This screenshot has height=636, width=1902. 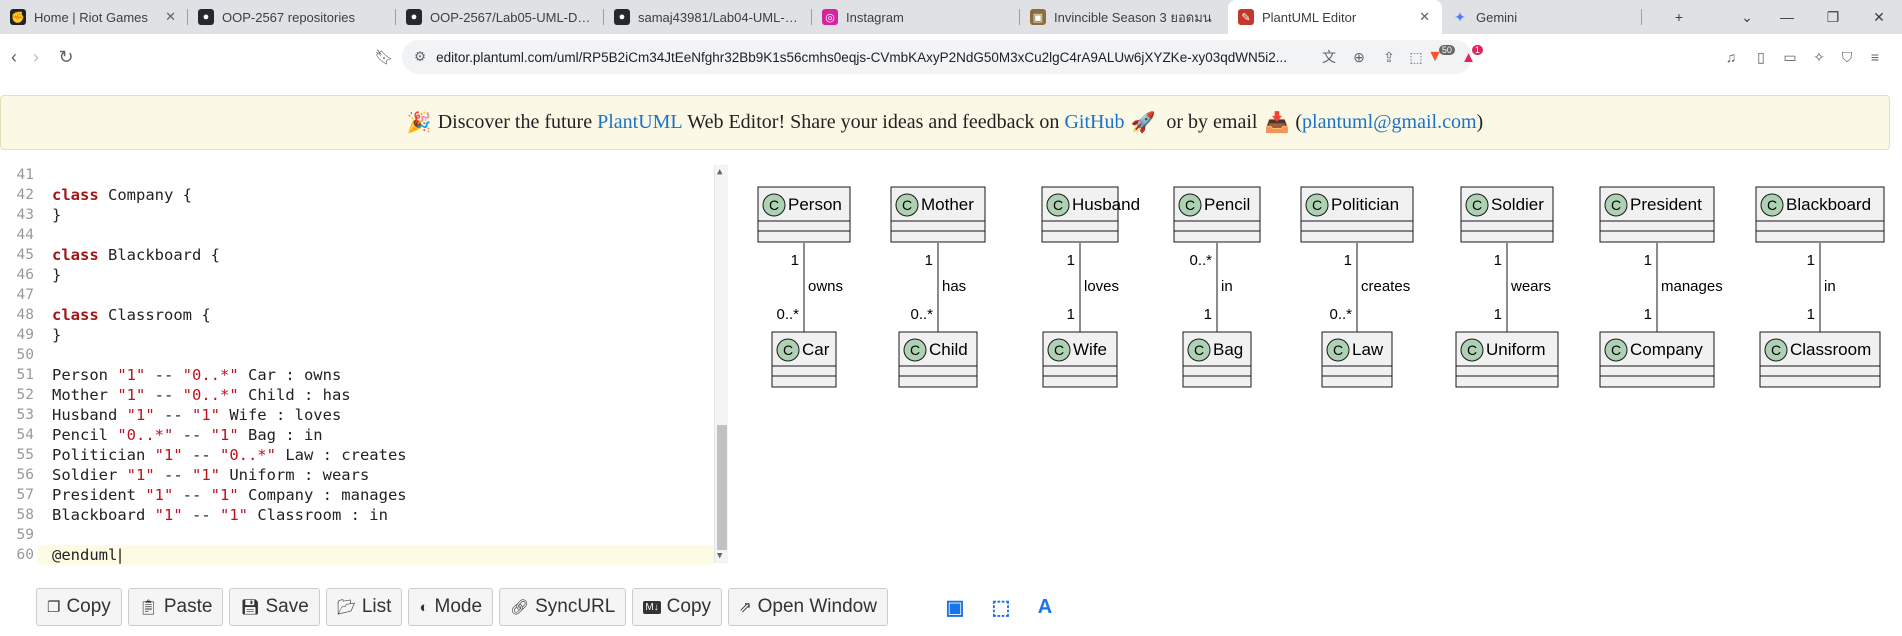 I want to click on png-image-icon: ▣, so click(x=955, y=607).